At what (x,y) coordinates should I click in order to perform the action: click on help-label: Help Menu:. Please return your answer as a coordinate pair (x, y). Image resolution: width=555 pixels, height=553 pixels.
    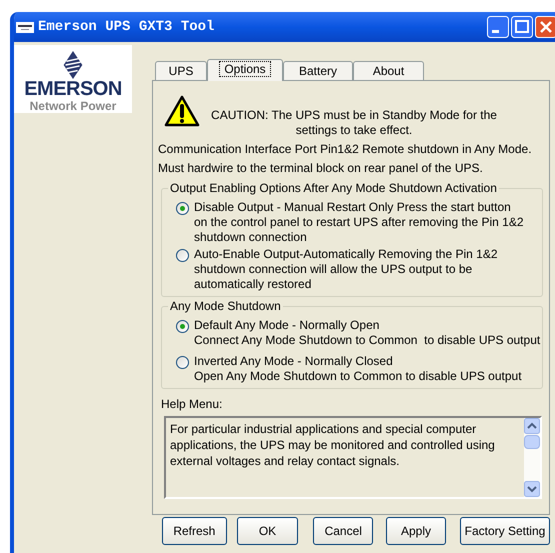
    Looking at the image, I should click on (192, 404).